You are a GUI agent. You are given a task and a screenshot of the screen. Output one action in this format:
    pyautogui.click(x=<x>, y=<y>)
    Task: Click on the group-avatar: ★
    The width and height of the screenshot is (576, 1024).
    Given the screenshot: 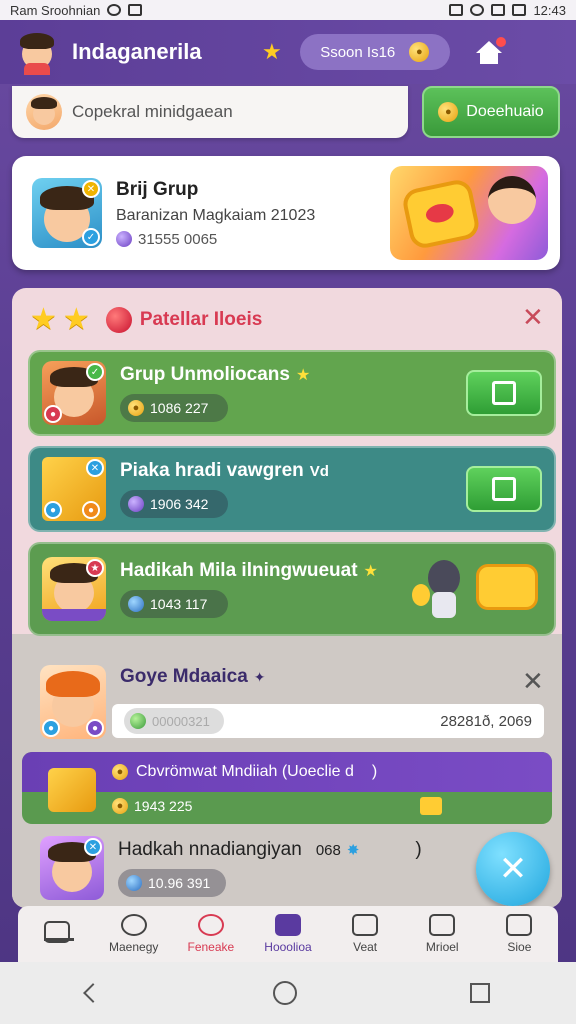 What is the action you would take?
    pyautogui.click(x=74, y=589)
    